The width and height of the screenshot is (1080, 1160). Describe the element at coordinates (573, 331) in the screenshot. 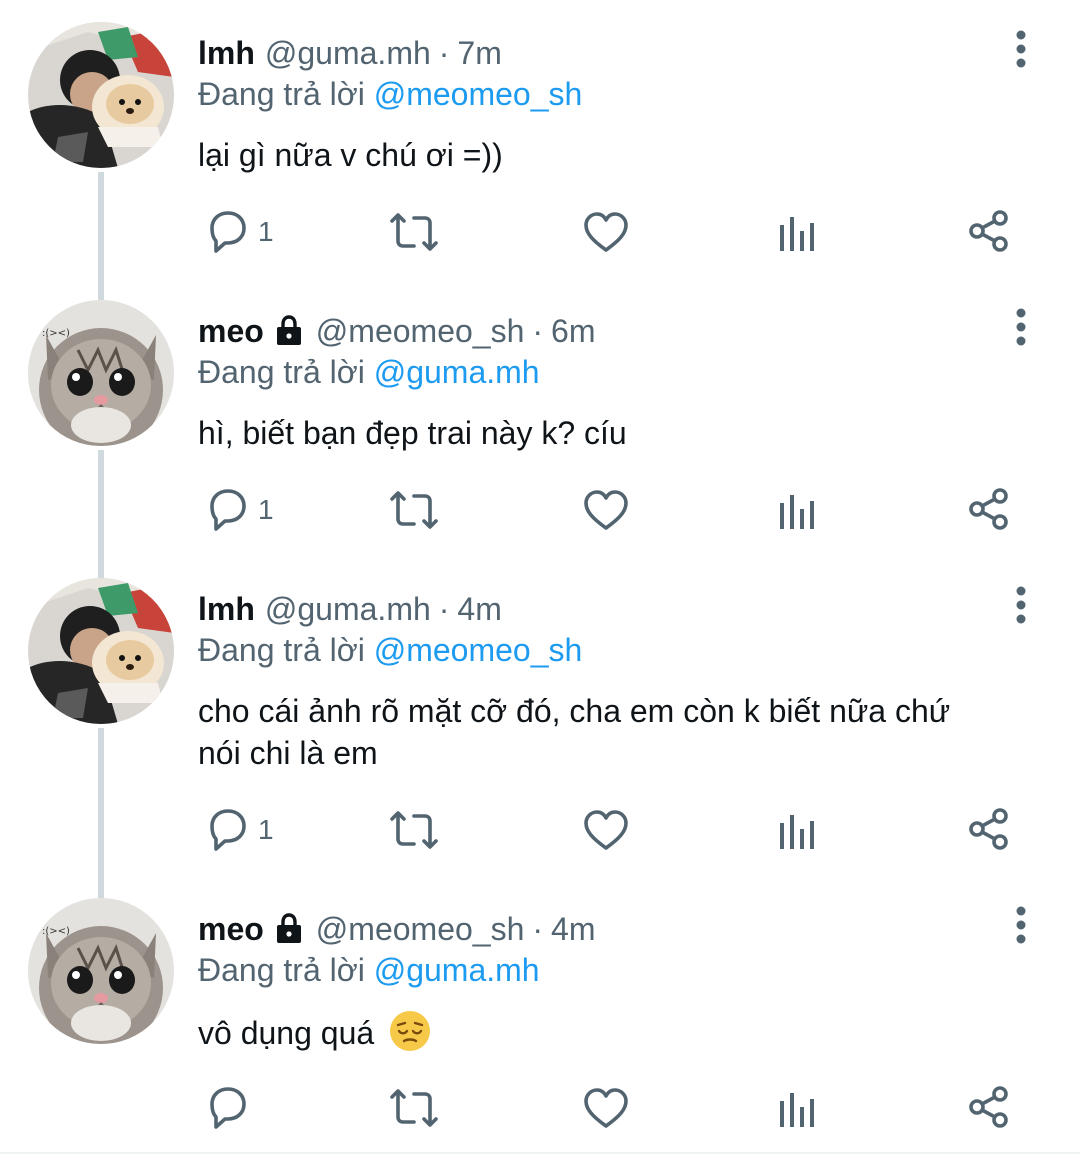

I see `timestamp: 6m` at that location.